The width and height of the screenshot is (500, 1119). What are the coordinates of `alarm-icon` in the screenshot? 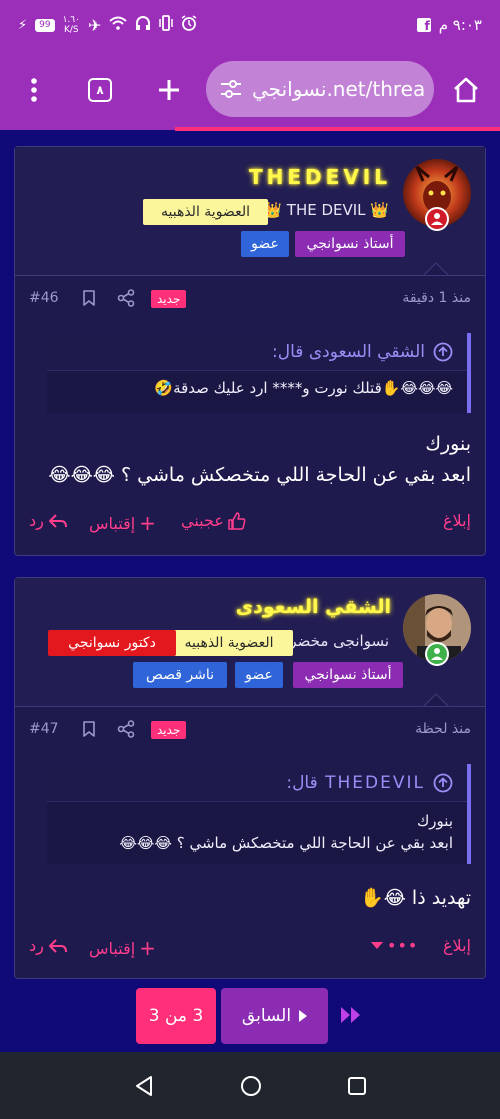 It's located at (189, 25).